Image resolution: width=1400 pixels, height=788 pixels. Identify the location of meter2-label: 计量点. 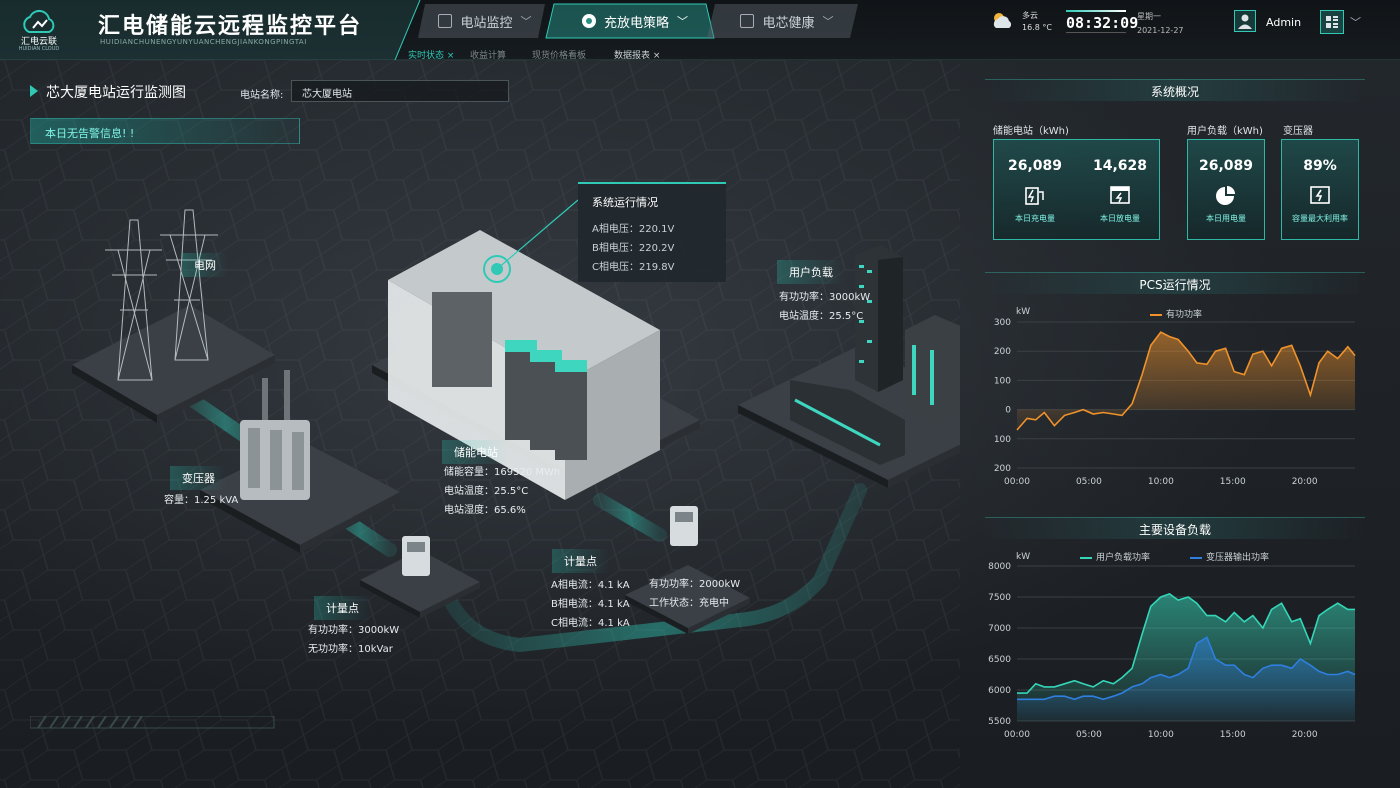
(580, 561).